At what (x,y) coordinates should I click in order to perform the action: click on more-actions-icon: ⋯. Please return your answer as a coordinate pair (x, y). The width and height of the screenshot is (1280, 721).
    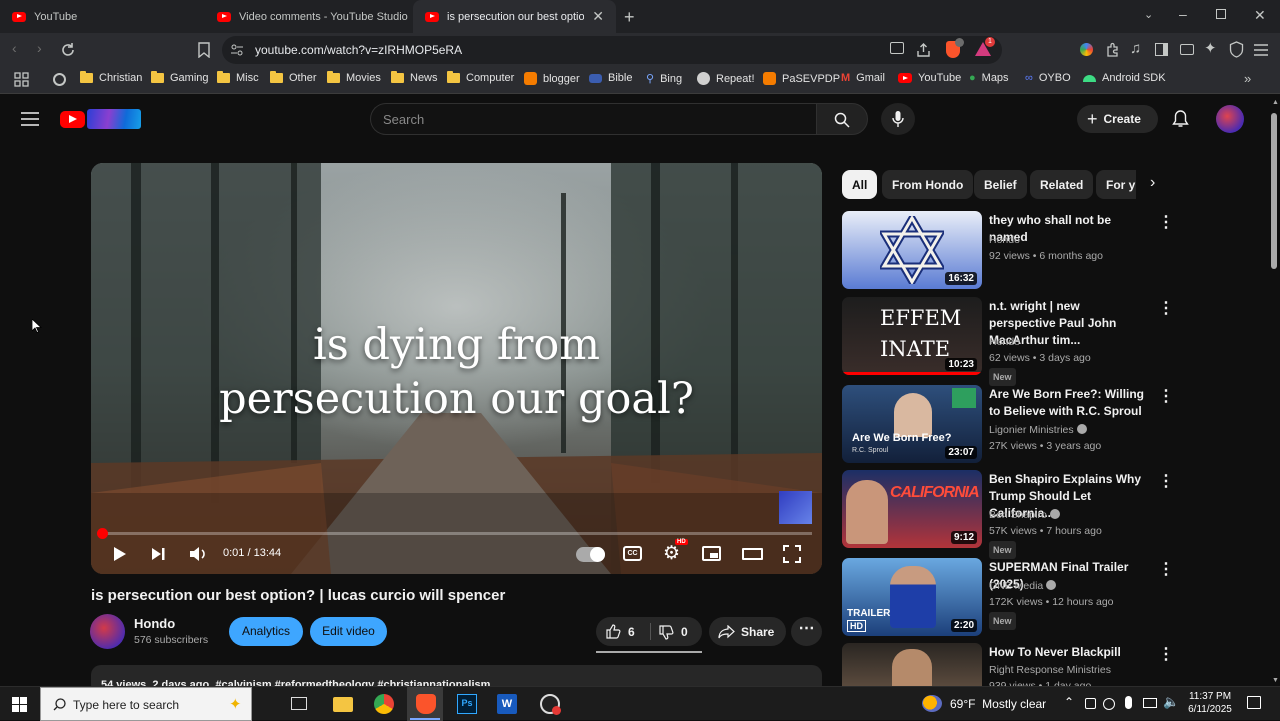
    Looking at the image, I should click on (806, 631).